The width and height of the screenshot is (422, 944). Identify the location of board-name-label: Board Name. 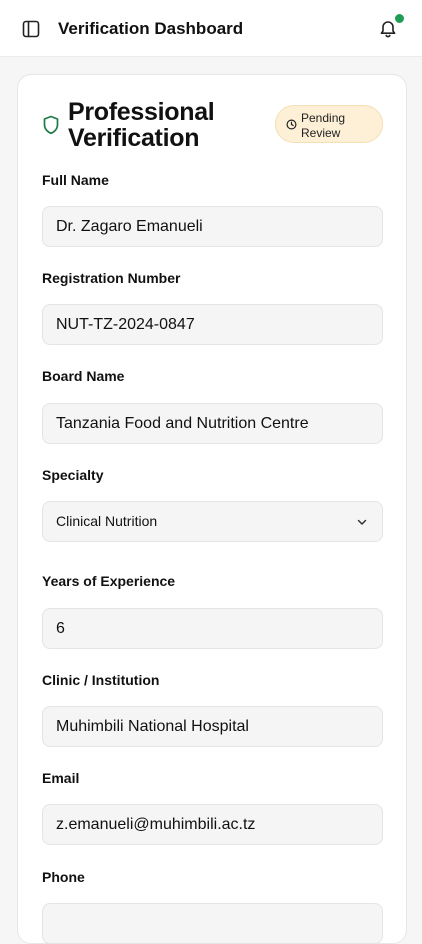
(83, 376).